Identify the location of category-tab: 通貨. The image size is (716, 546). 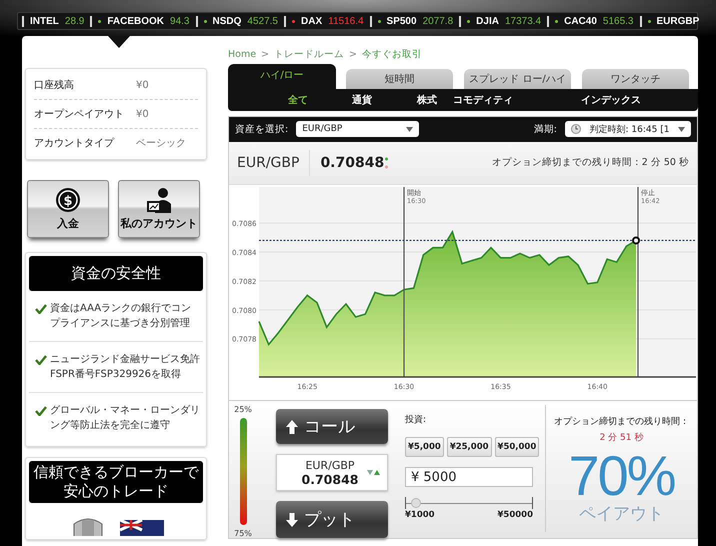
(362, 100).